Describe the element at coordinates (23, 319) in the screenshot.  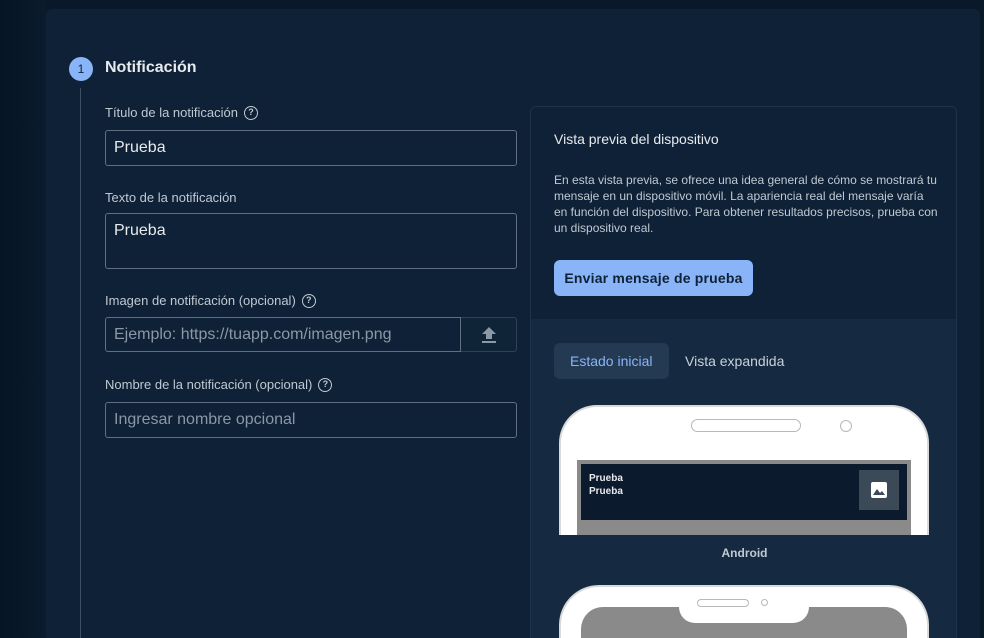
I see `page-left-edge` at that location.